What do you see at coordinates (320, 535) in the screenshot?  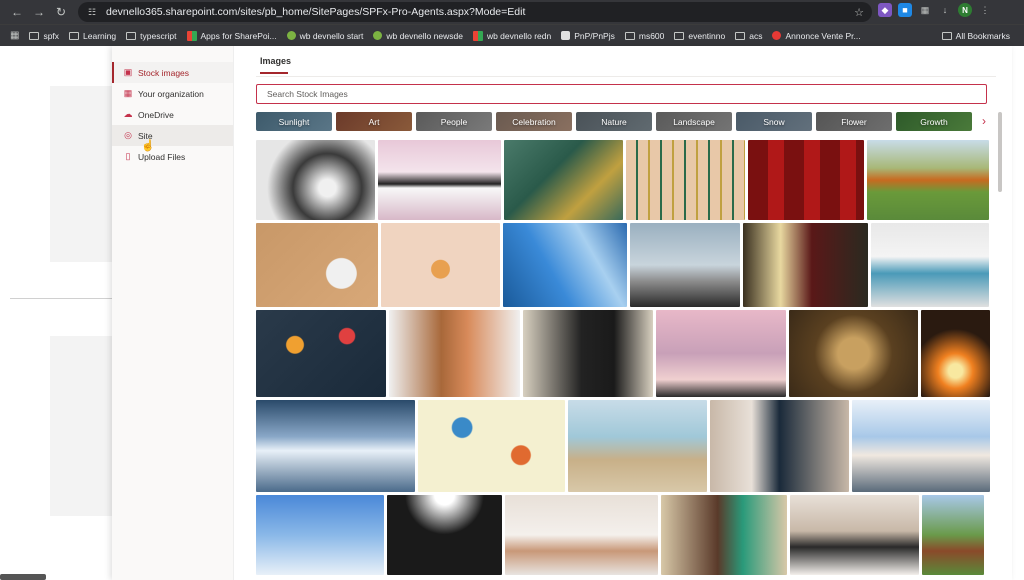 I see `stock-image-golden-gate` at bounding box center [320, 535].